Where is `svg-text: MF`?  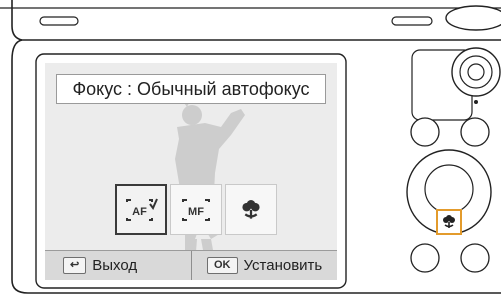
svg-text: MF is located at coordinates (196, 212).